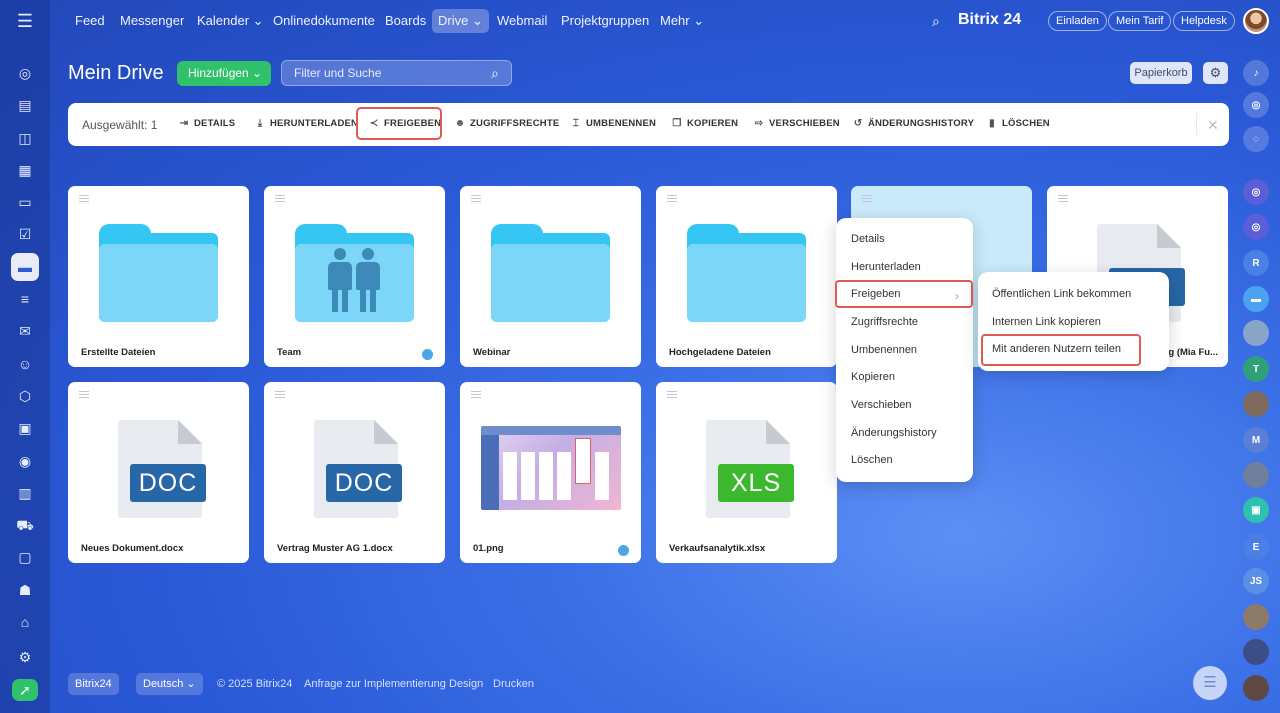 This screenshot has height=713, width=1280. I want to click on submenu-internal-link: Internen Link kopieren, so click(1046, 322).